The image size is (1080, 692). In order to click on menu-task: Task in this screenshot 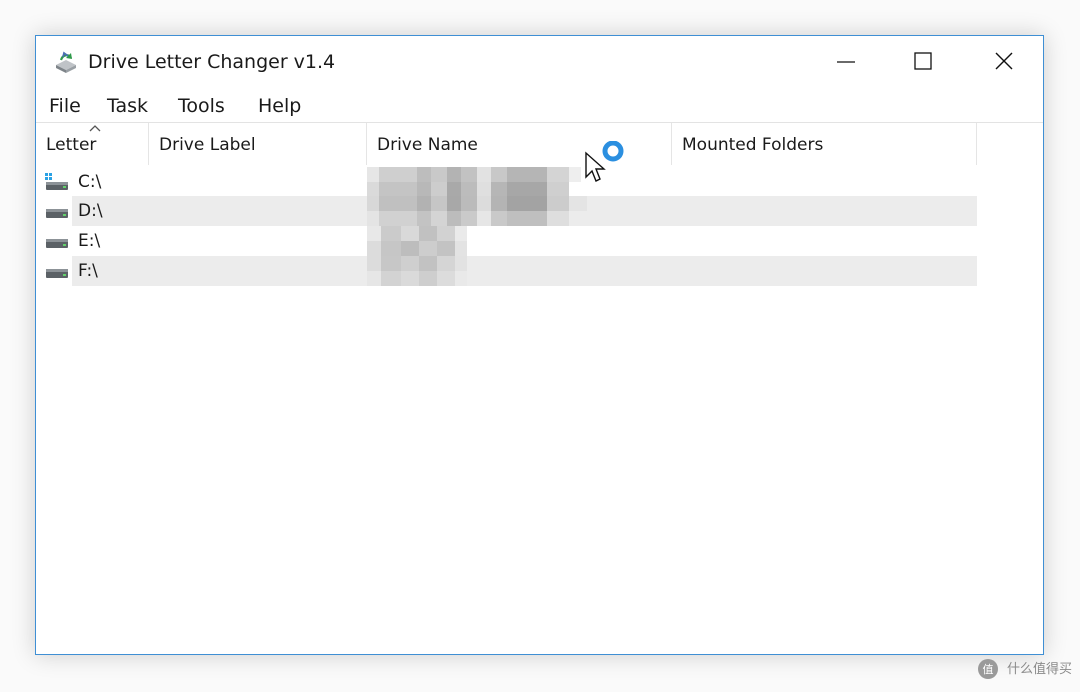, I will do `click(127, 106)`.